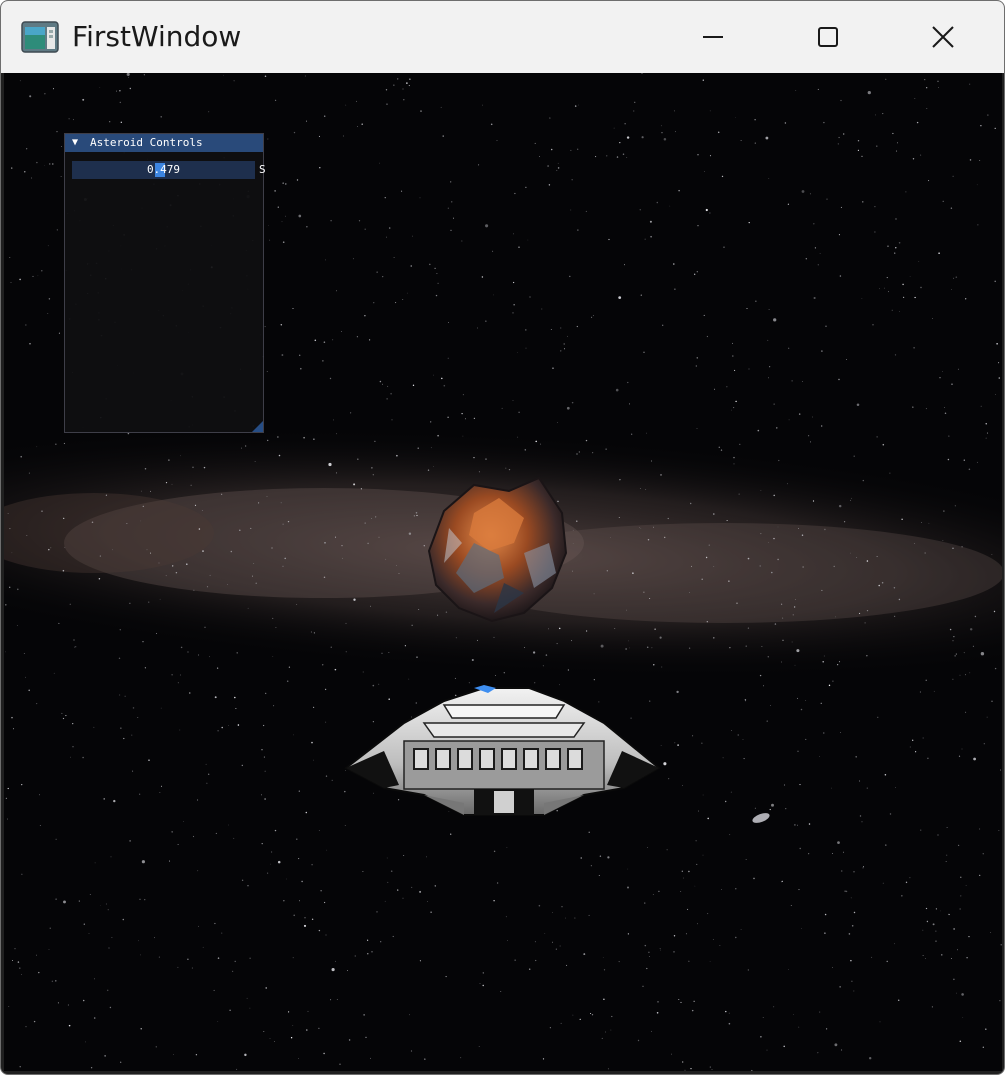 This screenshot has height=1075, width=1005. I want to click on panel-title: Asteroid Controls, so click(146, 142).